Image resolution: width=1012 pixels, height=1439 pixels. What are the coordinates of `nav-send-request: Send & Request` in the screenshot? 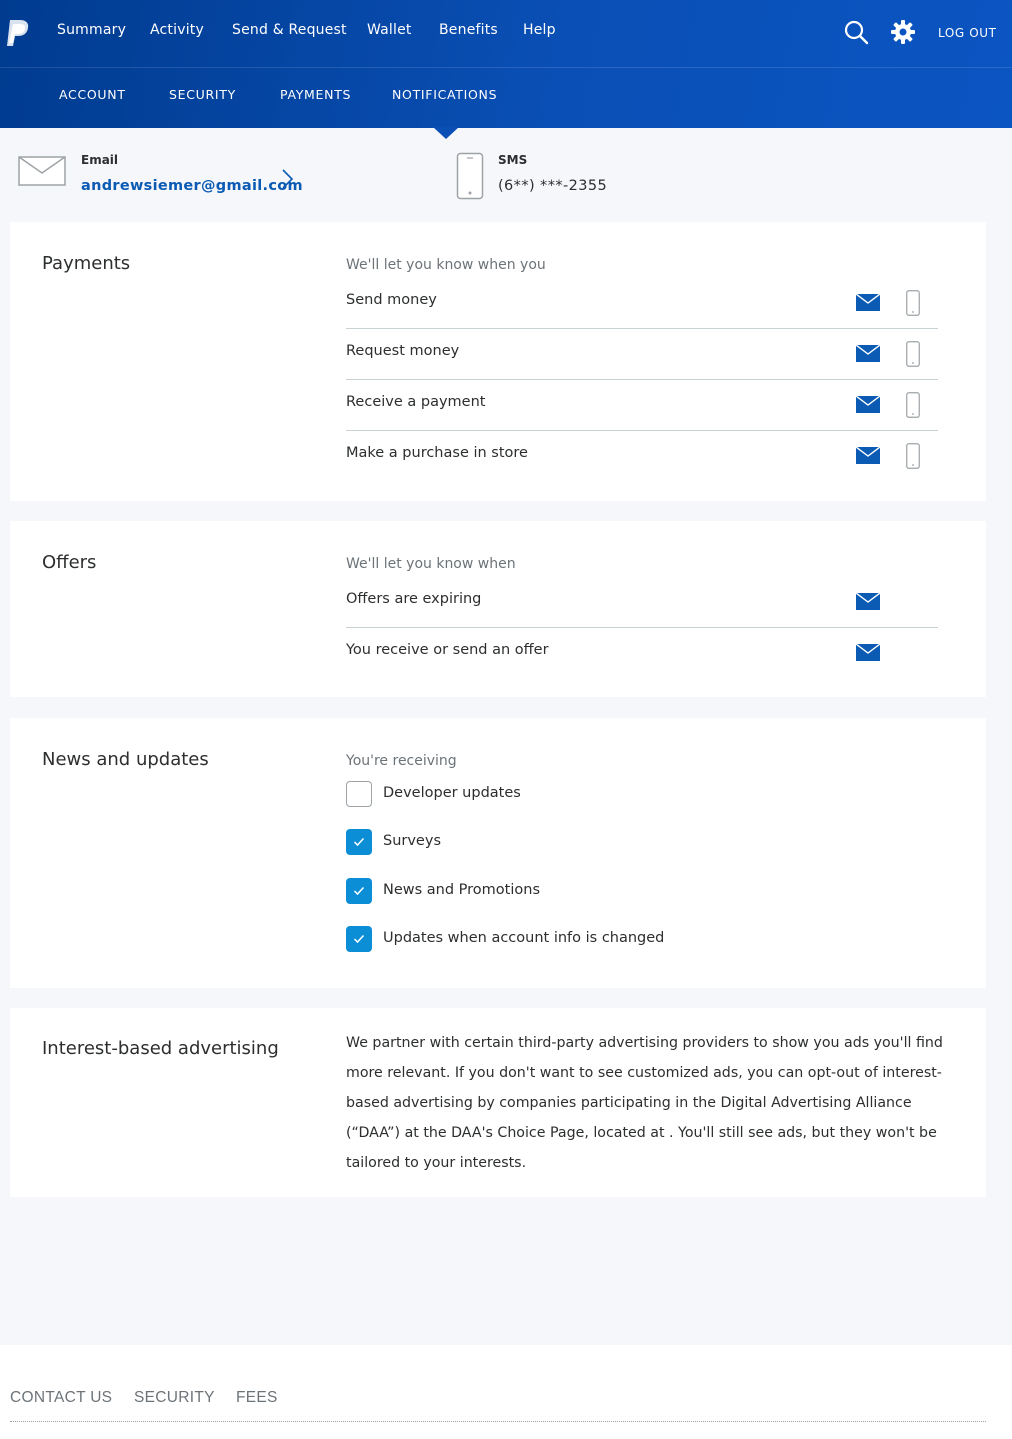 It's located at (289, 30).